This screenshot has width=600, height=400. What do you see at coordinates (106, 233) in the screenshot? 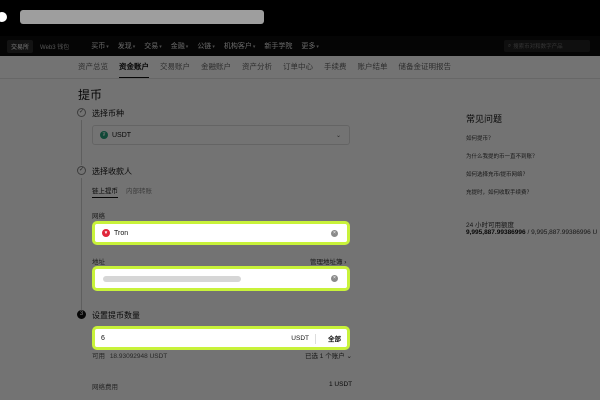
I see `tron-network-icon: ▼` at bounding box center [106, 233].